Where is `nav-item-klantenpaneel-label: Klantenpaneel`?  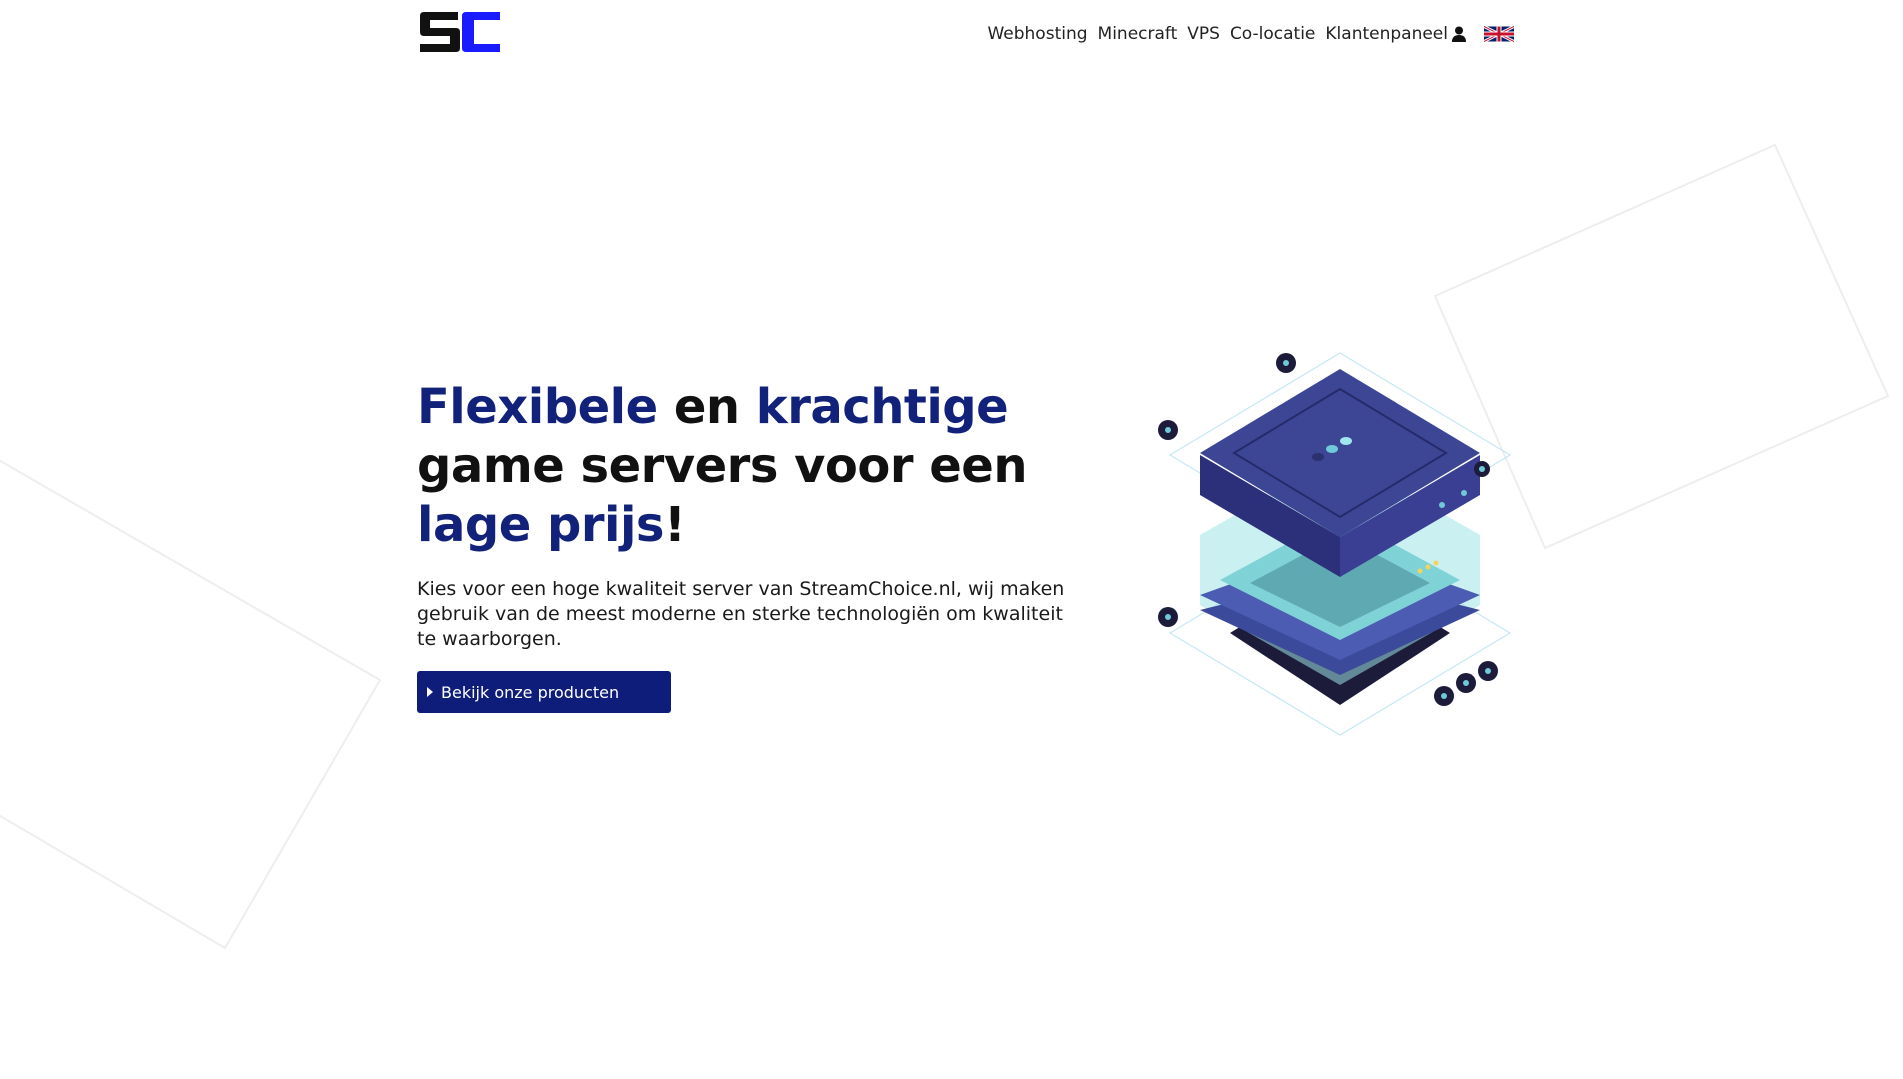 nav-item-klantenpaneel-label: Klantenpaneel is located at coordinates (1386, 34).